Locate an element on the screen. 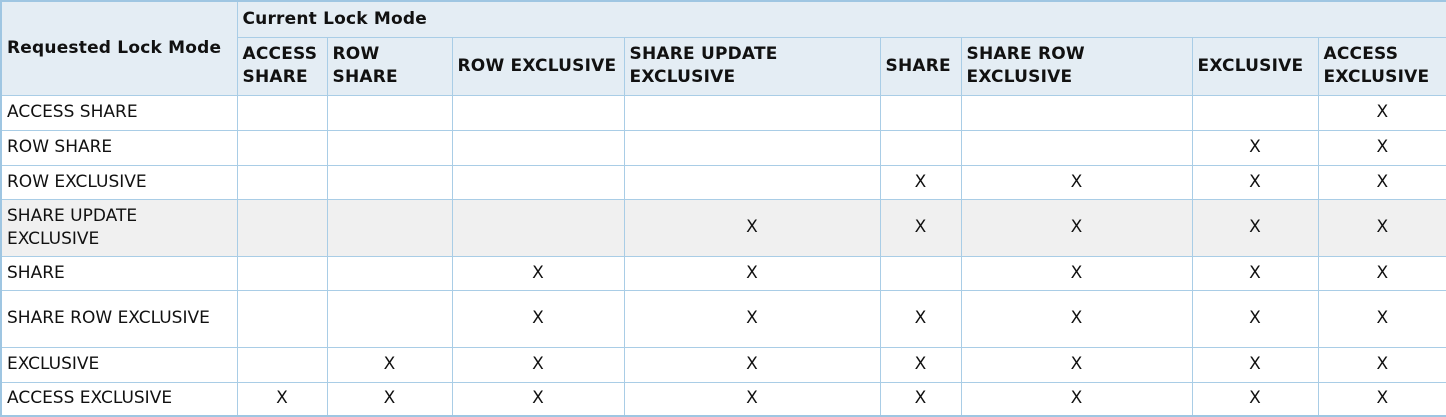  table-row: SHARE X X X X X is located at coordinates (723, 273).